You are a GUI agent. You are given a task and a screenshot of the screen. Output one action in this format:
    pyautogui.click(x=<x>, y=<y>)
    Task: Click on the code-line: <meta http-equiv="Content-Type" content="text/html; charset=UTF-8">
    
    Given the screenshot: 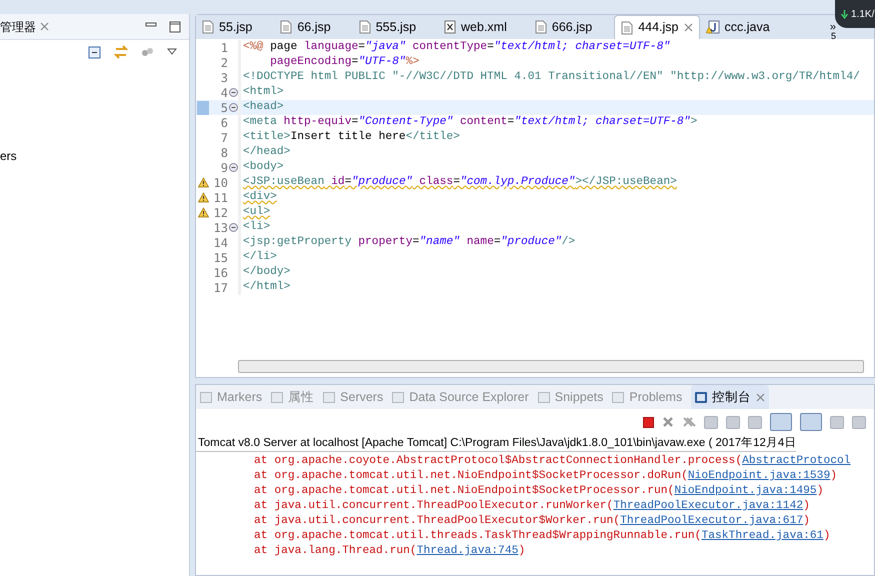 What is the action you would take?
    pyautogui.click(x=470, y=122)
    